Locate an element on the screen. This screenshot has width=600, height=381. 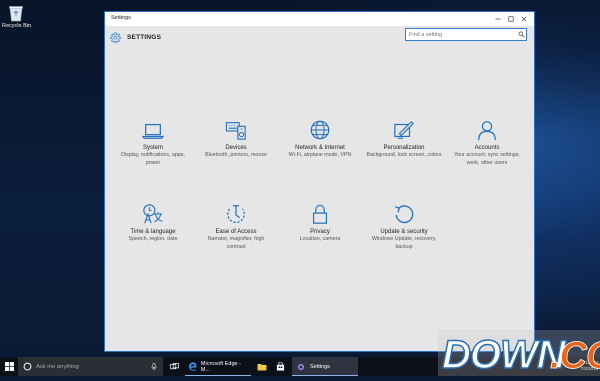
tile-name: Accounts is located at coordinates (487, 148).